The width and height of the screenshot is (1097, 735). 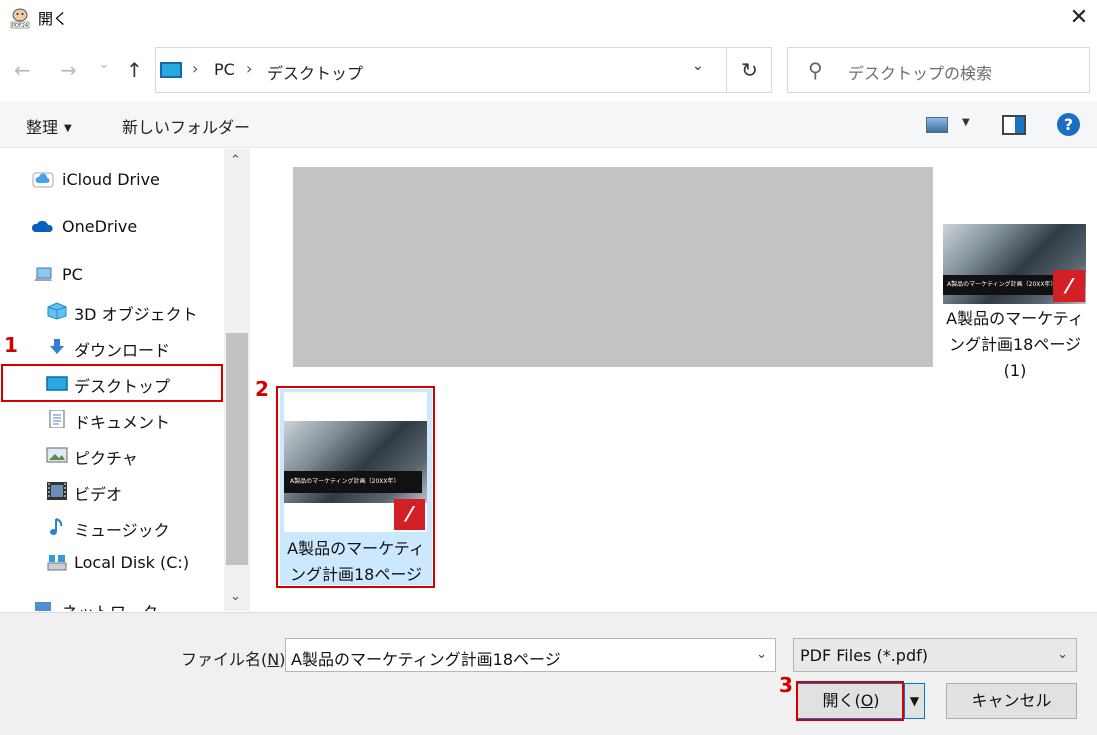 What do you see at coordinates (548, 124) in the screenshot?
I see `command-bar: 整理 ▼ 新しいフォルダー ▼ ?` at bounding box center [548, 124].